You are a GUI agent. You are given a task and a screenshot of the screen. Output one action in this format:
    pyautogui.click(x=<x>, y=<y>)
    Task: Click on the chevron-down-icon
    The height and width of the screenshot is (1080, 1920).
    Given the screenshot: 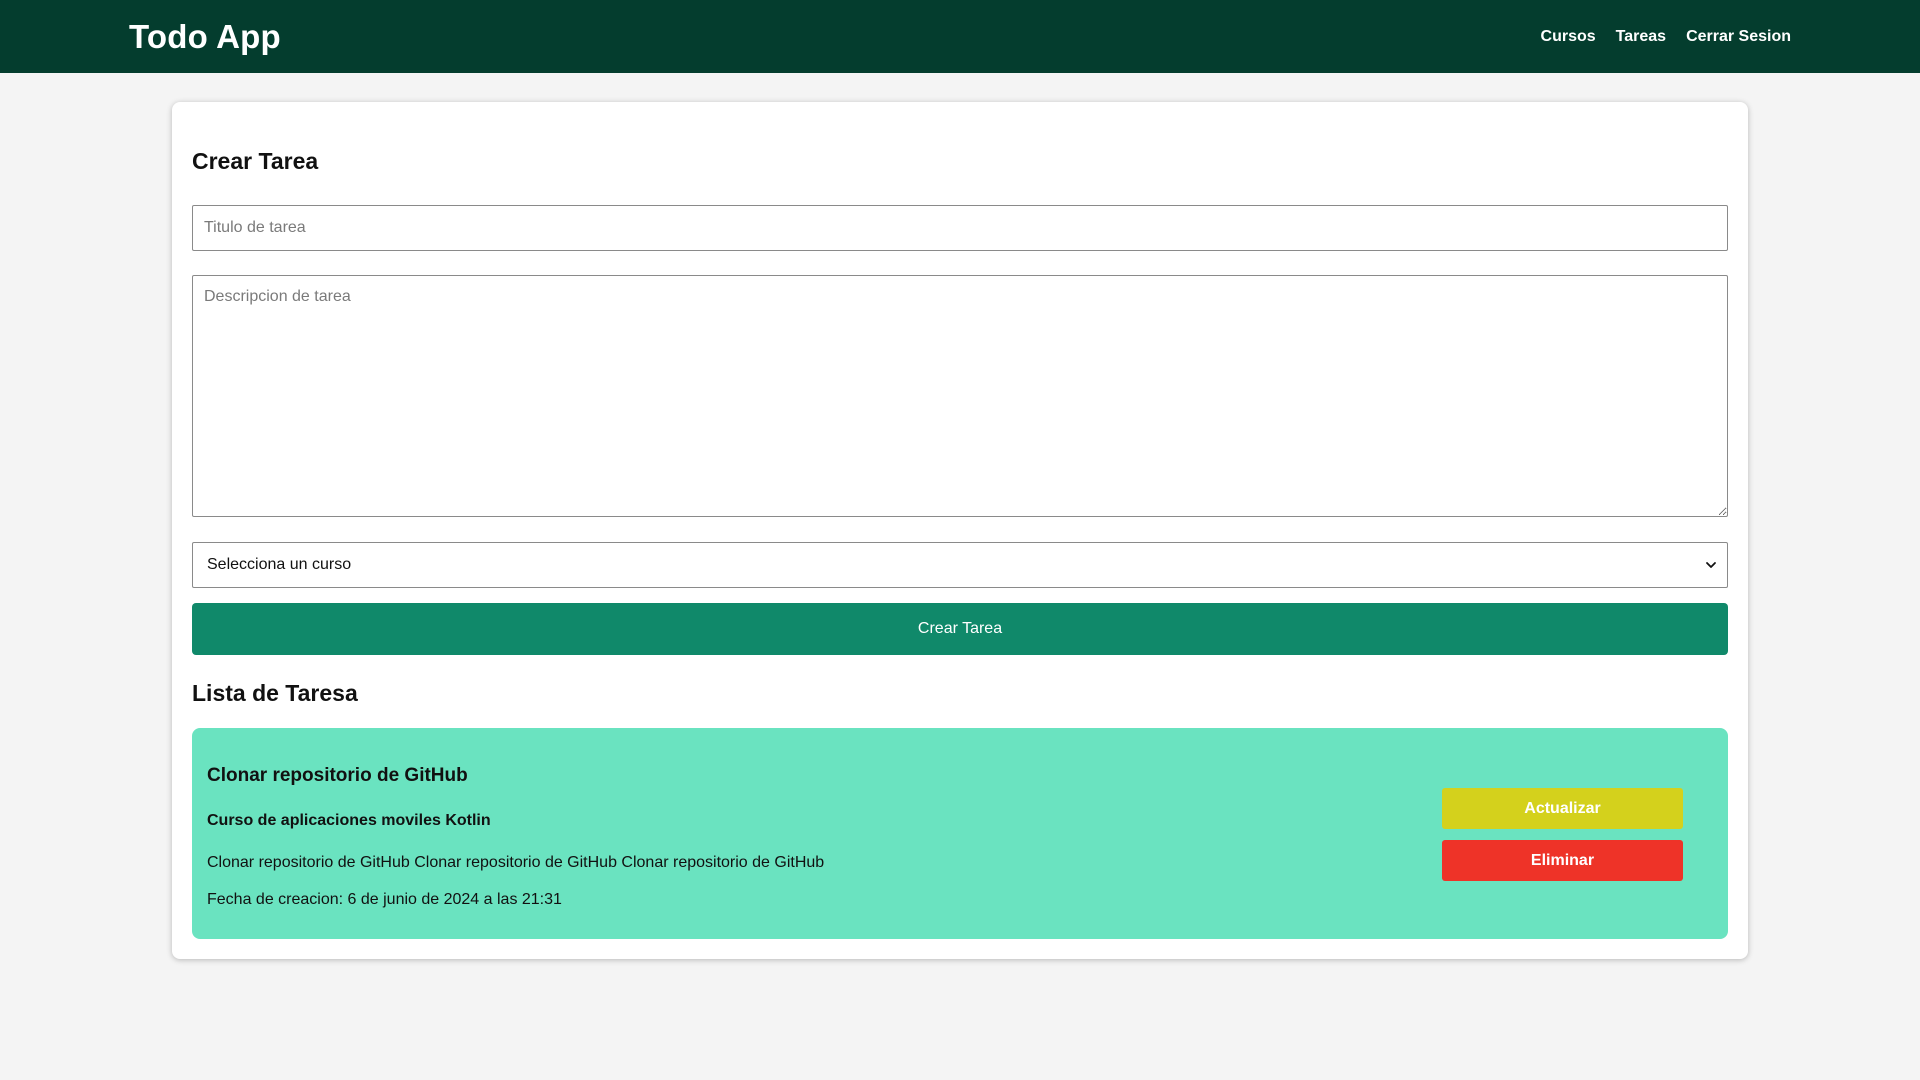 What is the action you would take?
    pyautogui.click(x=1711, y=565)
    